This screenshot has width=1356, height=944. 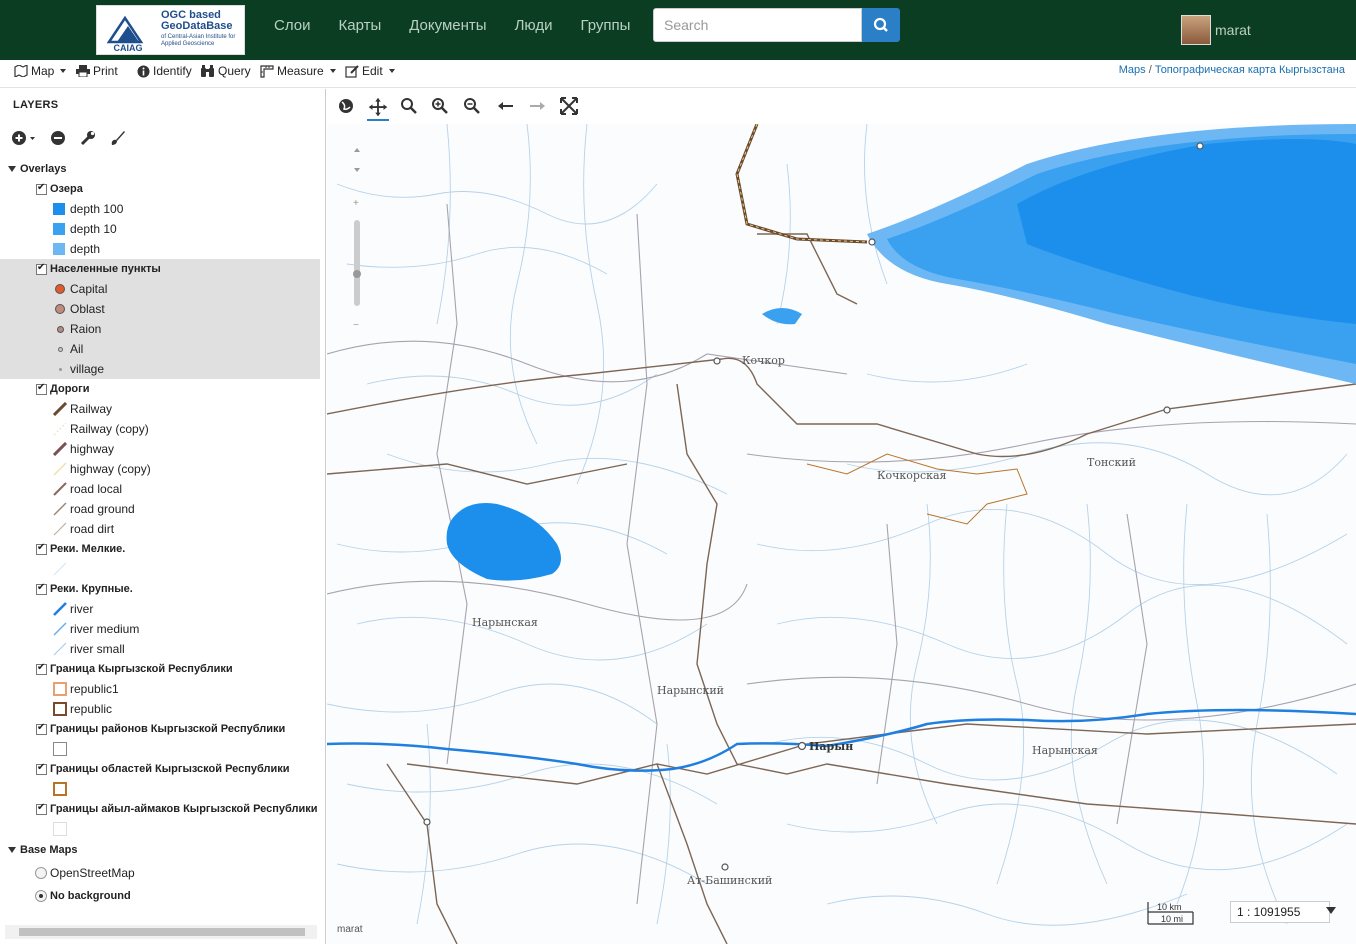 I want to click on scrollbar-thumb, so click(x=162, y=932).